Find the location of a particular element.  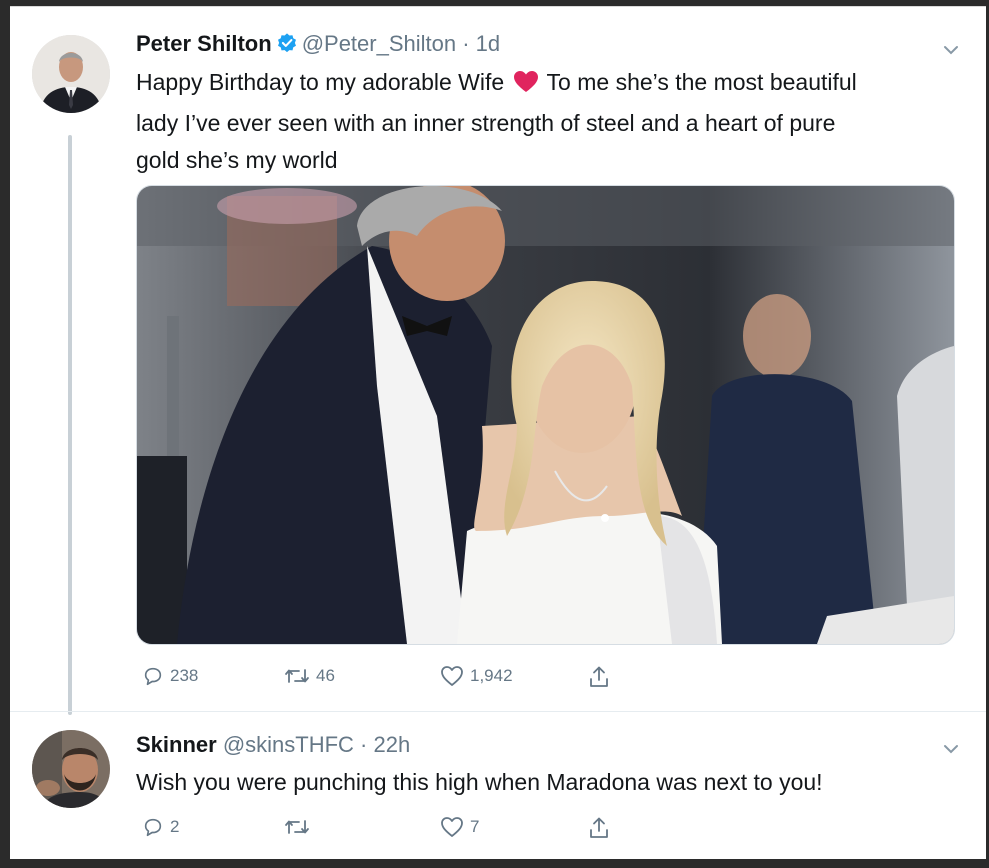

retweet-count: 46 is located at coordinates (325, 675).